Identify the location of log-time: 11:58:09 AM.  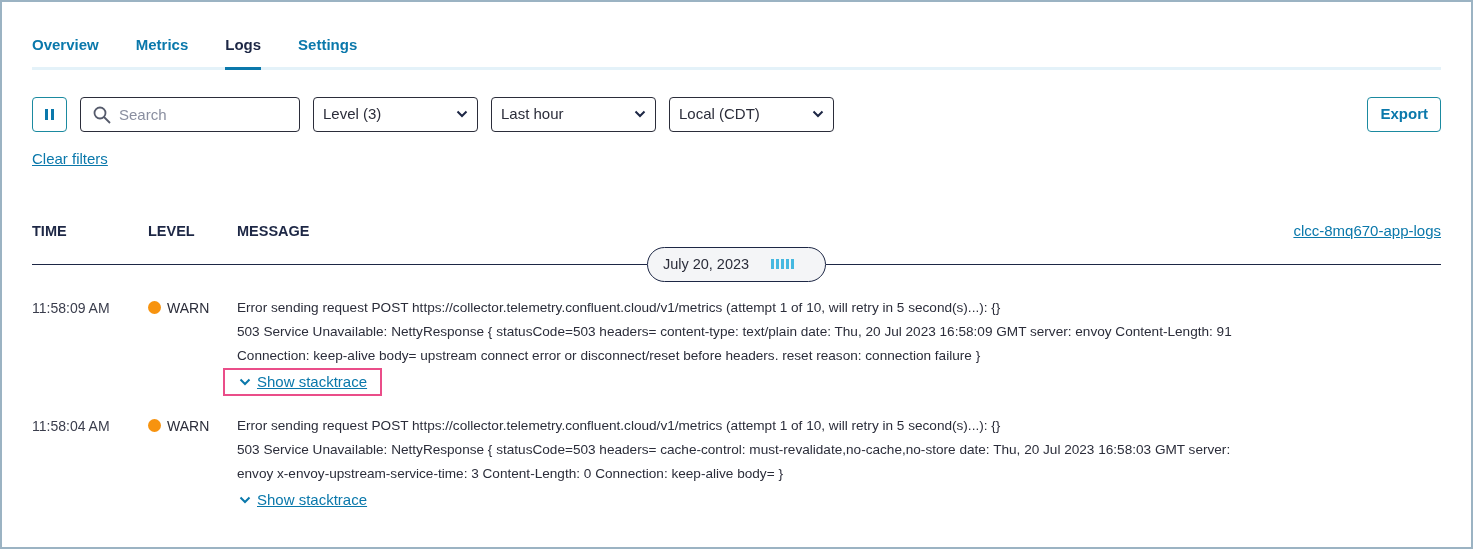
(71, 308).